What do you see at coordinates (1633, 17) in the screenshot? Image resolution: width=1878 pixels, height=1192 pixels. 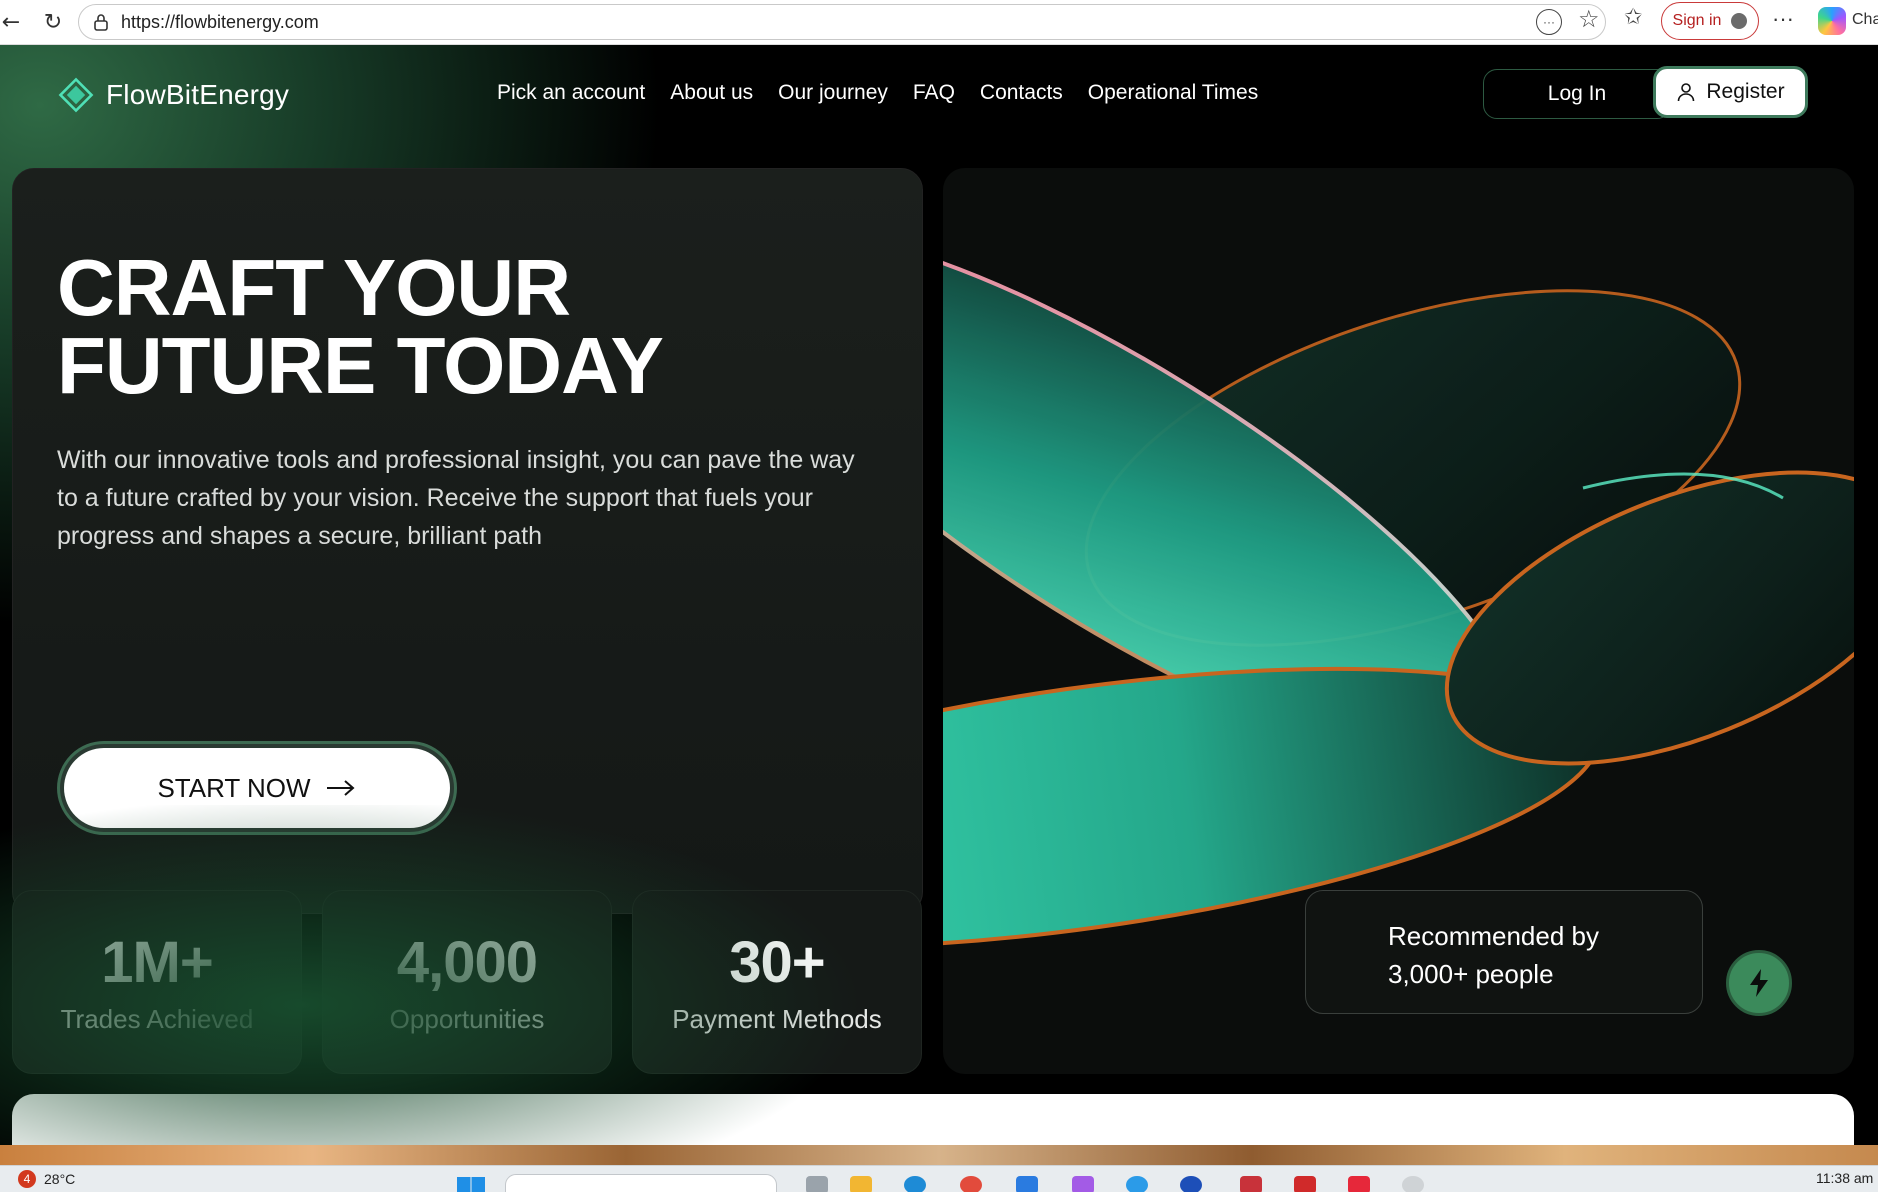 I see `favorites-list-icon: ✩` at bounding box center [1633, 17].